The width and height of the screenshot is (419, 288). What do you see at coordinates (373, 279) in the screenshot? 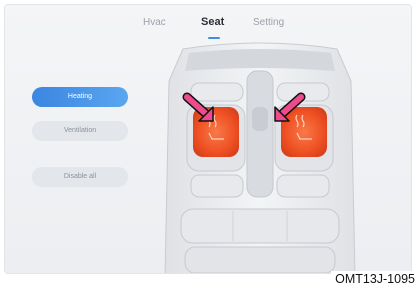
I see `figure-code: OMT13J-1095` at bounding box center [373, 279].